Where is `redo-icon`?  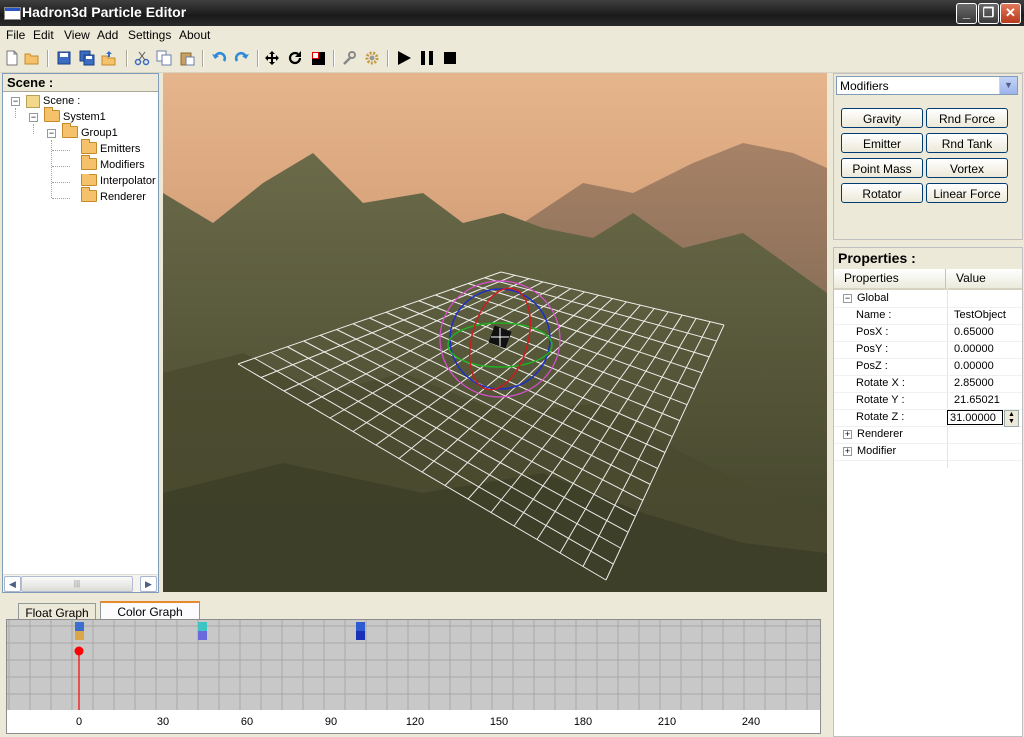 redo-icon is located at coordinates (242, 58).